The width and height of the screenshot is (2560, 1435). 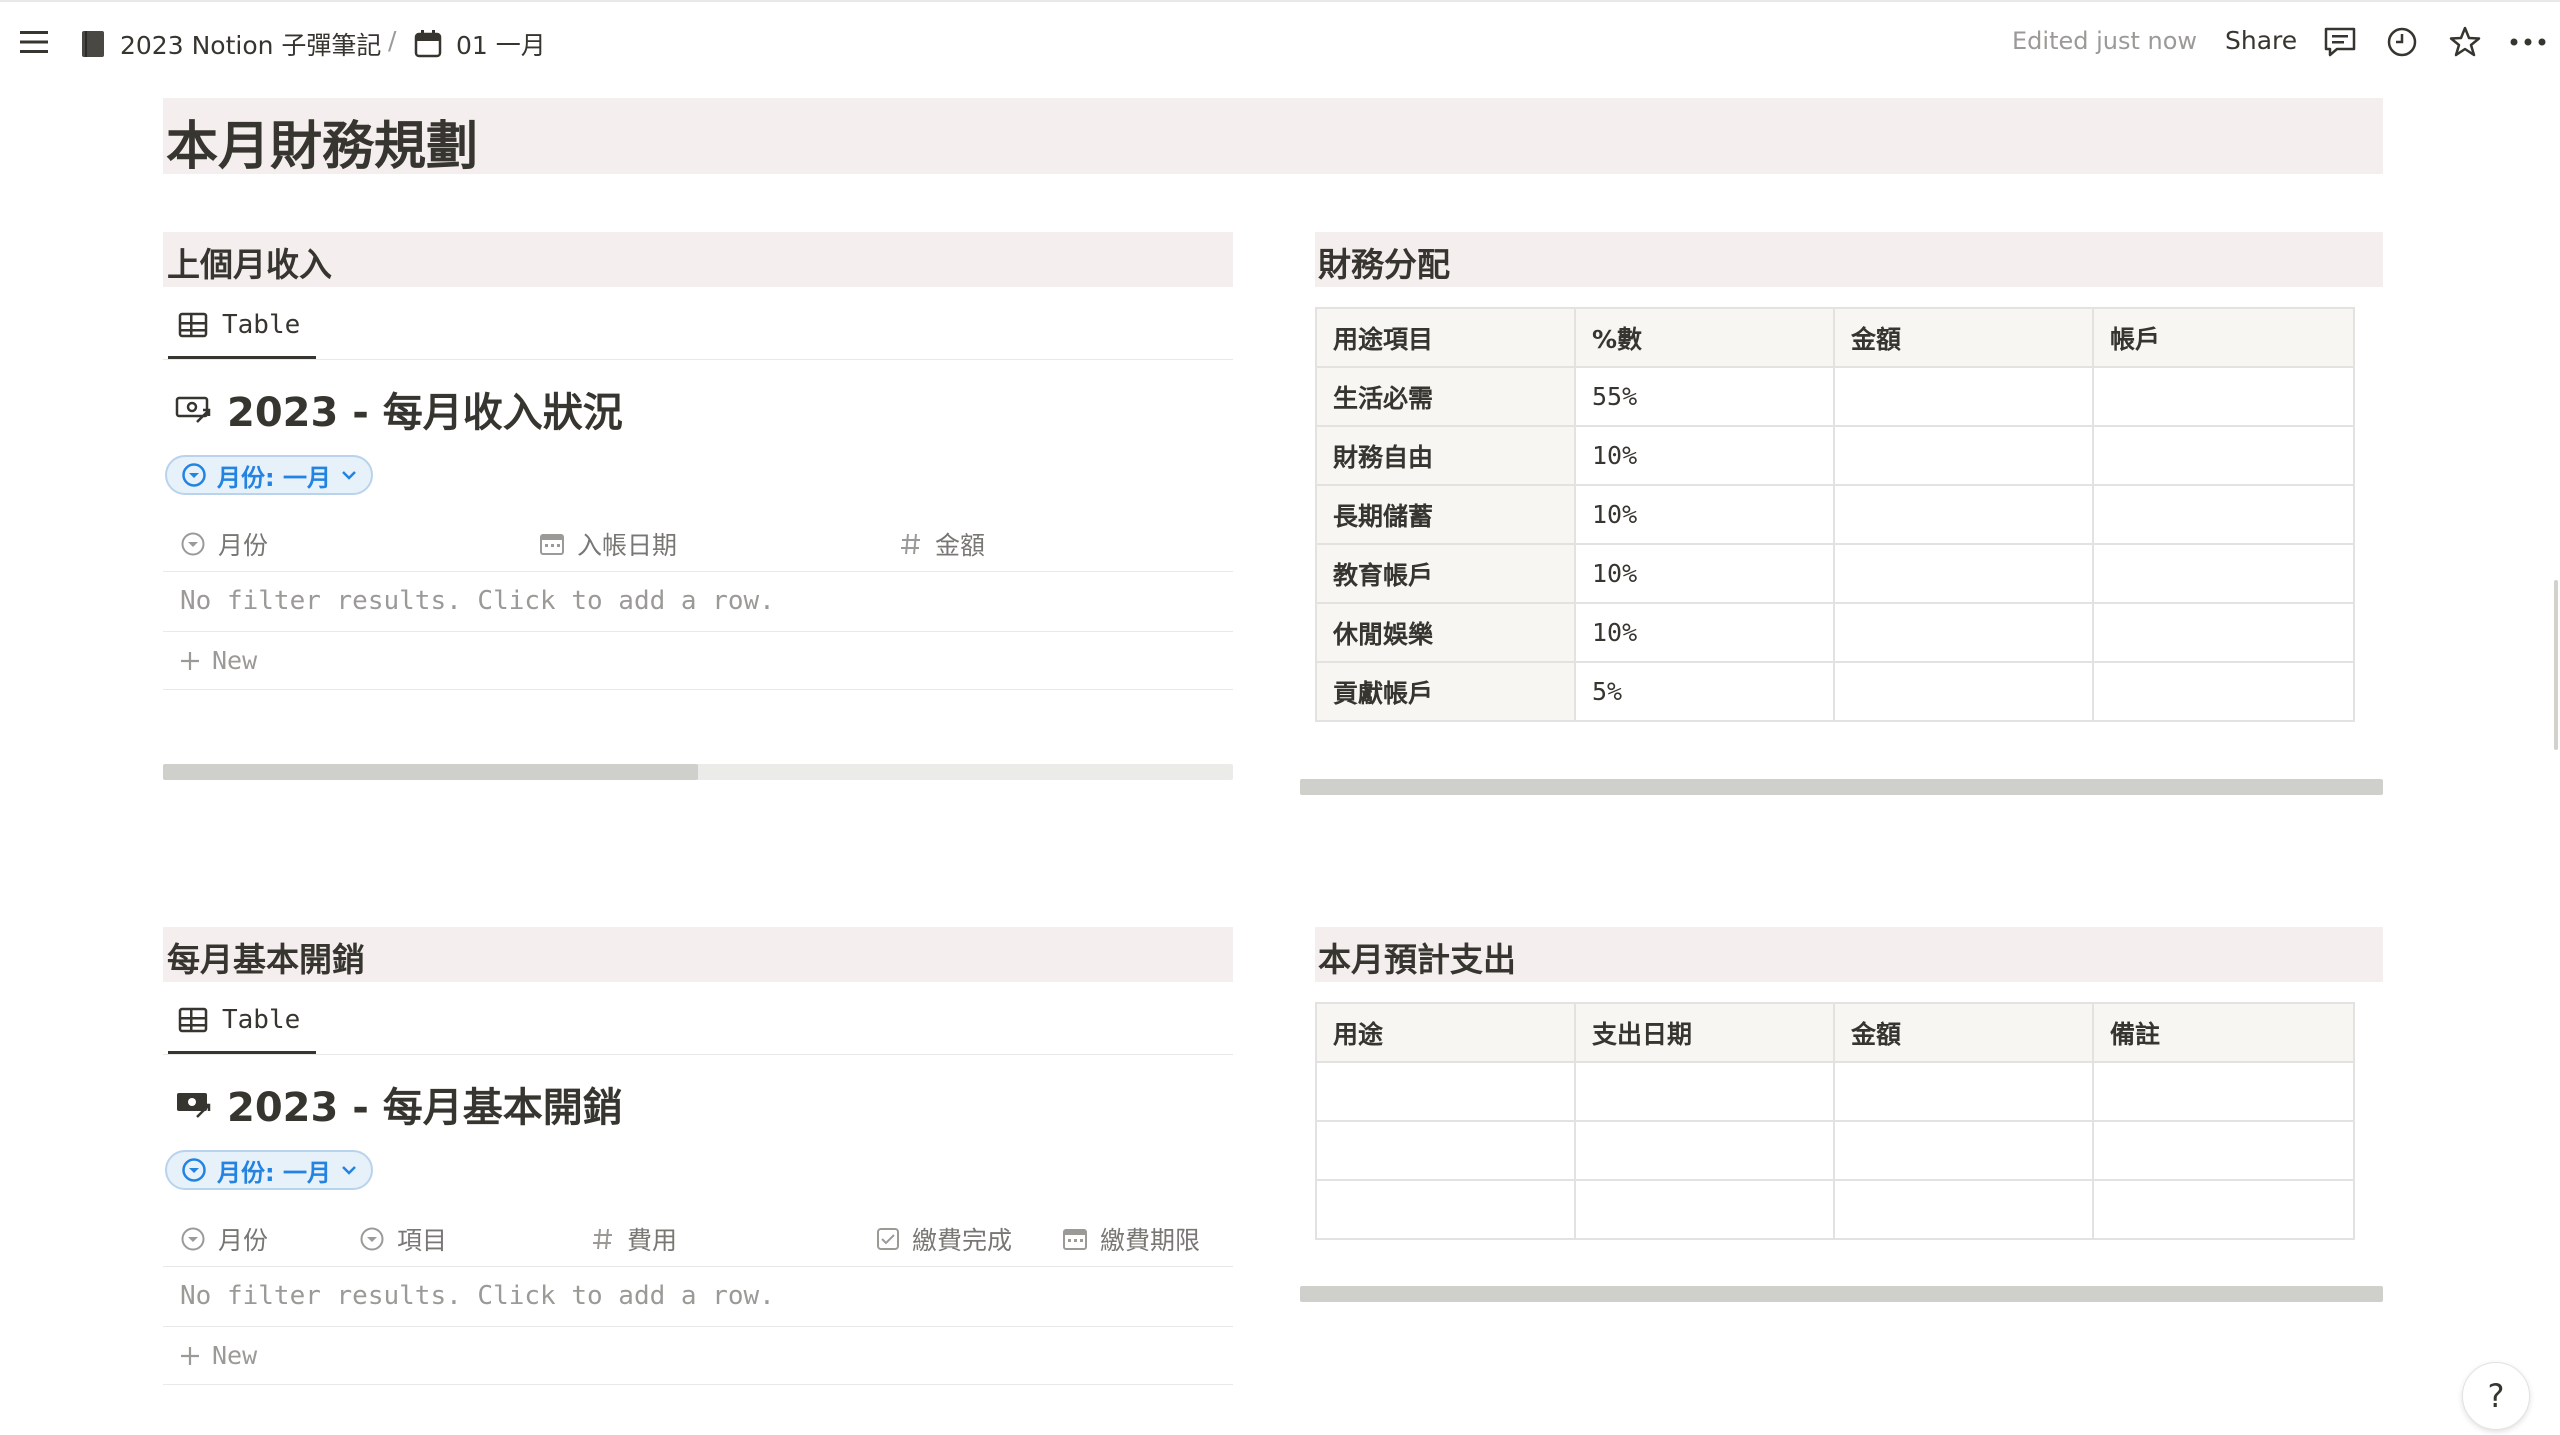 What do you see at coordinates (2528, 42) in the screenshot?
I see `more-icon` at bounding box center [2528, 42].